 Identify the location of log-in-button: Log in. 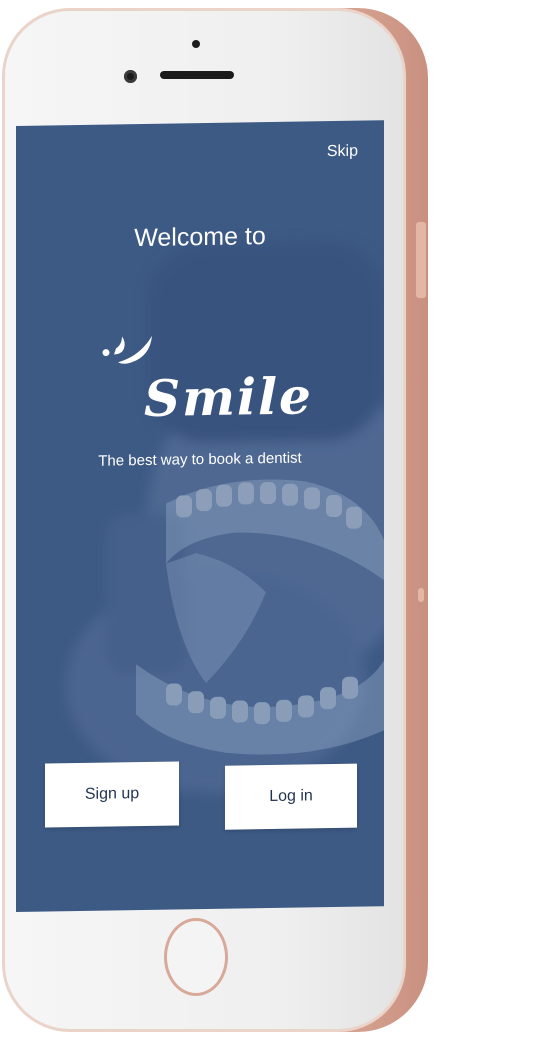
(291, 796).